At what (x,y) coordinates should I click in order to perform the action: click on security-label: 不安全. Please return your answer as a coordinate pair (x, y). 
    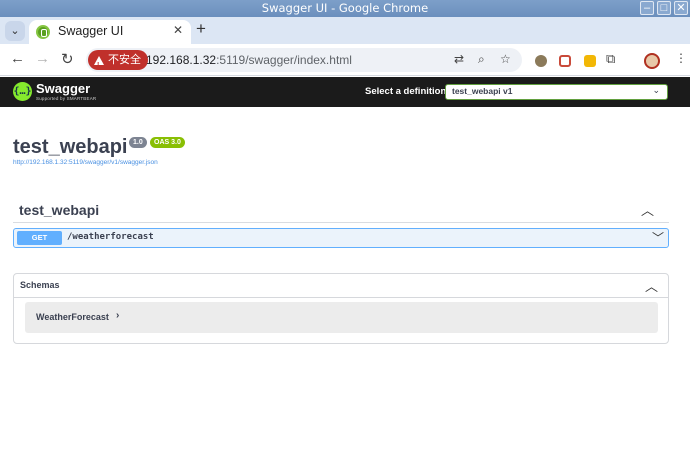
    Looking at the image, I should click on (124, 60).